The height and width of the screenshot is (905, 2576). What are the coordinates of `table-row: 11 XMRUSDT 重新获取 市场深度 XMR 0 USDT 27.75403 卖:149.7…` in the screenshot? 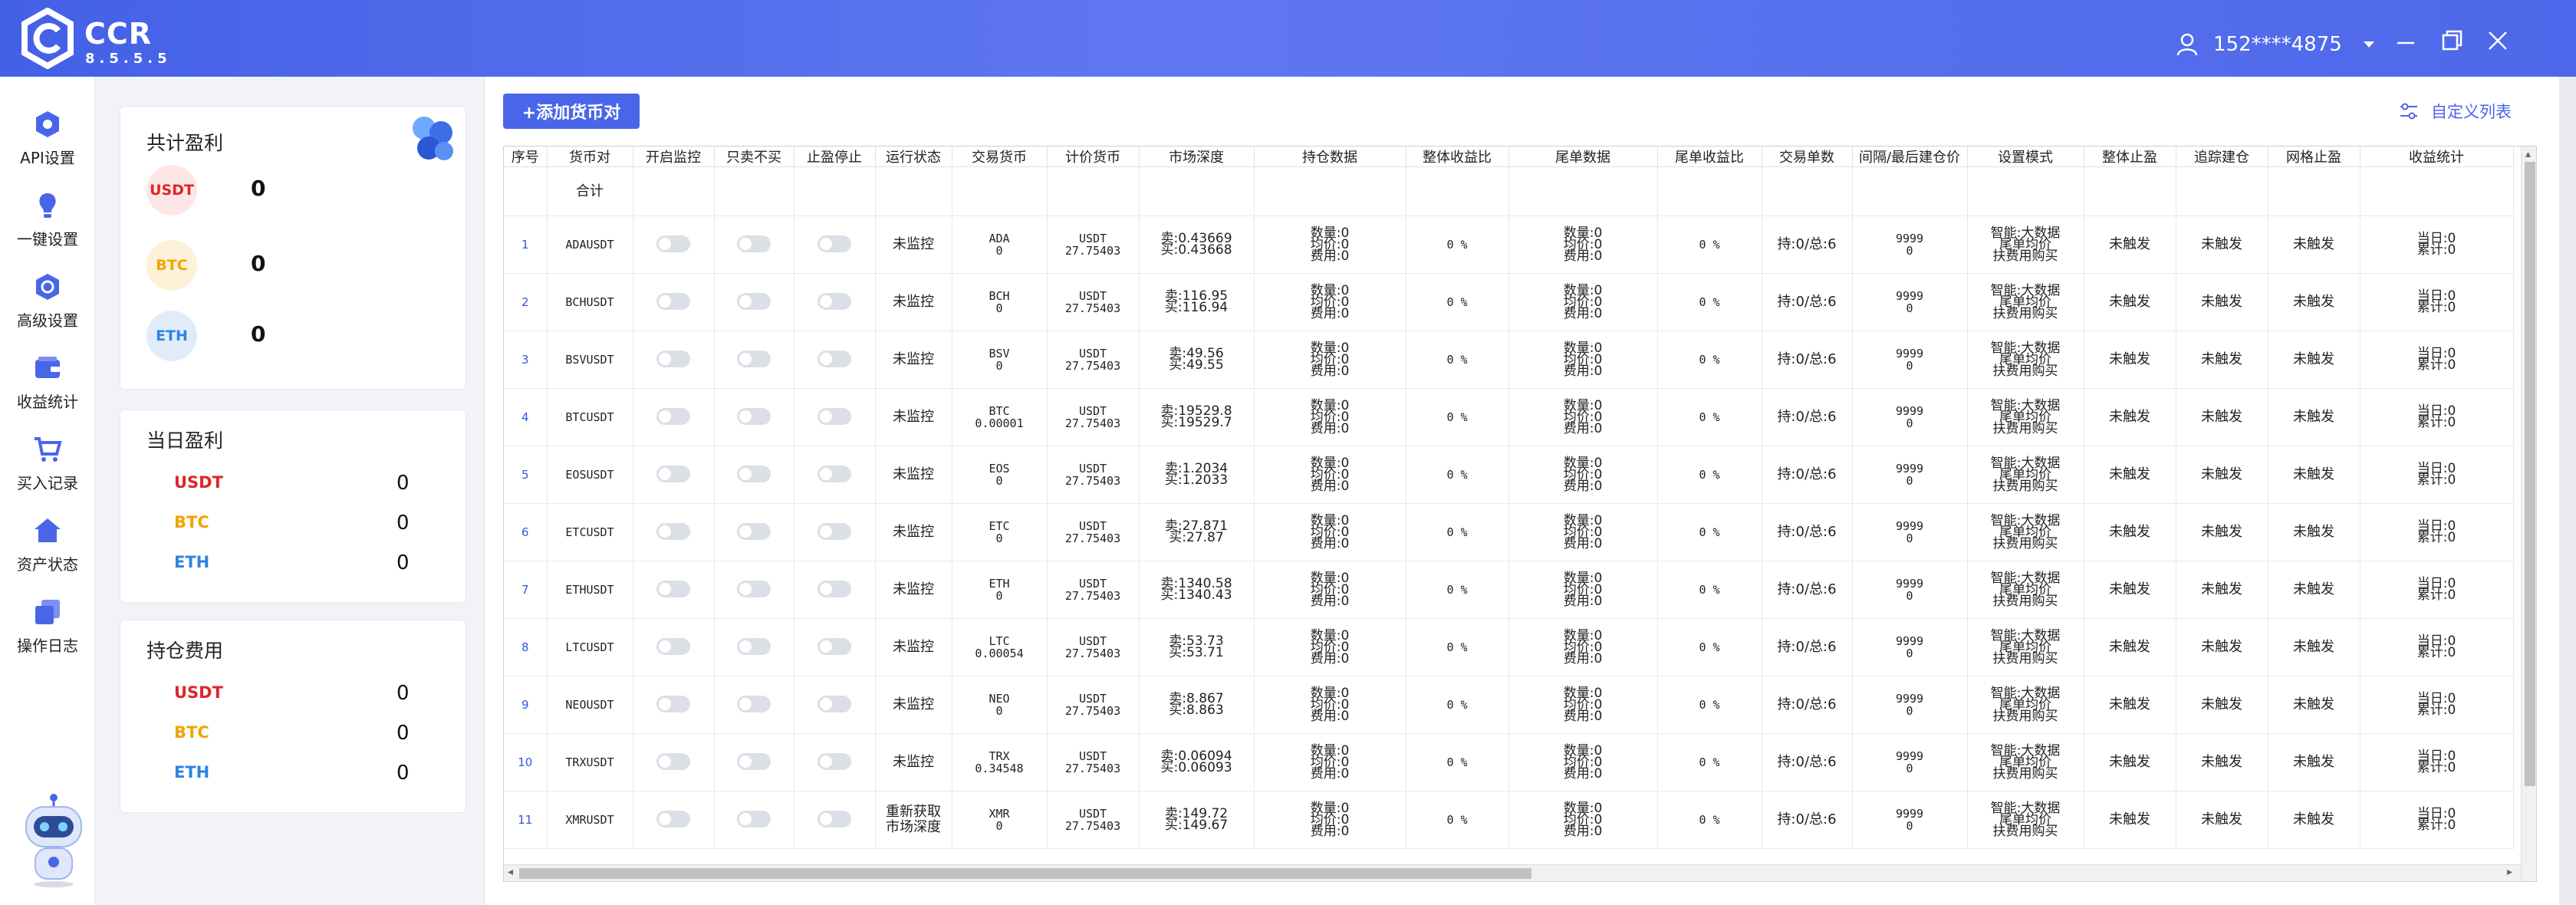 It's located at (1509, 820).